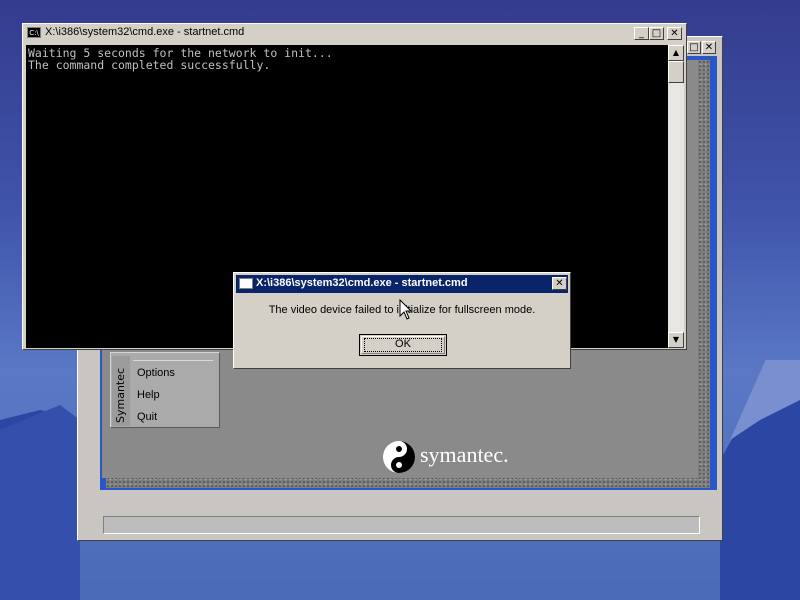  I want to click on close-button: ✕, so click(674, 33).